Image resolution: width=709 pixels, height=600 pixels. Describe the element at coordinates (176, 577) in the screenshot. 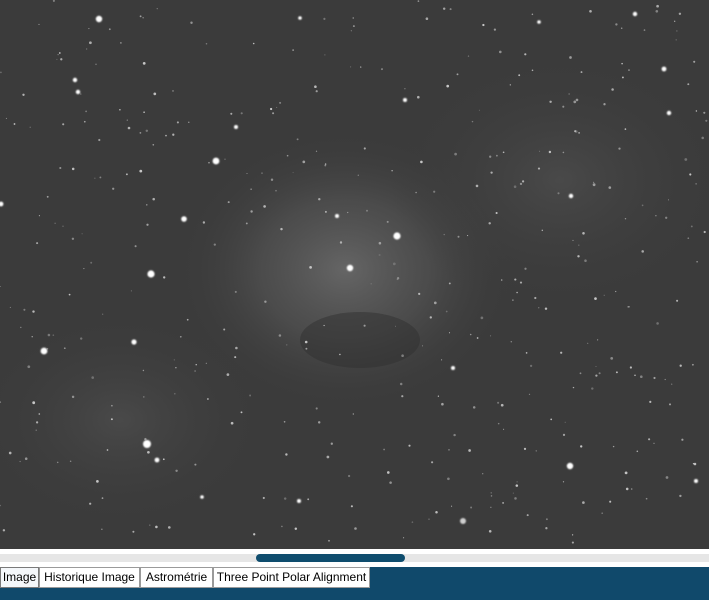

I see `tab-astrometry: Astrométrie` at that location.